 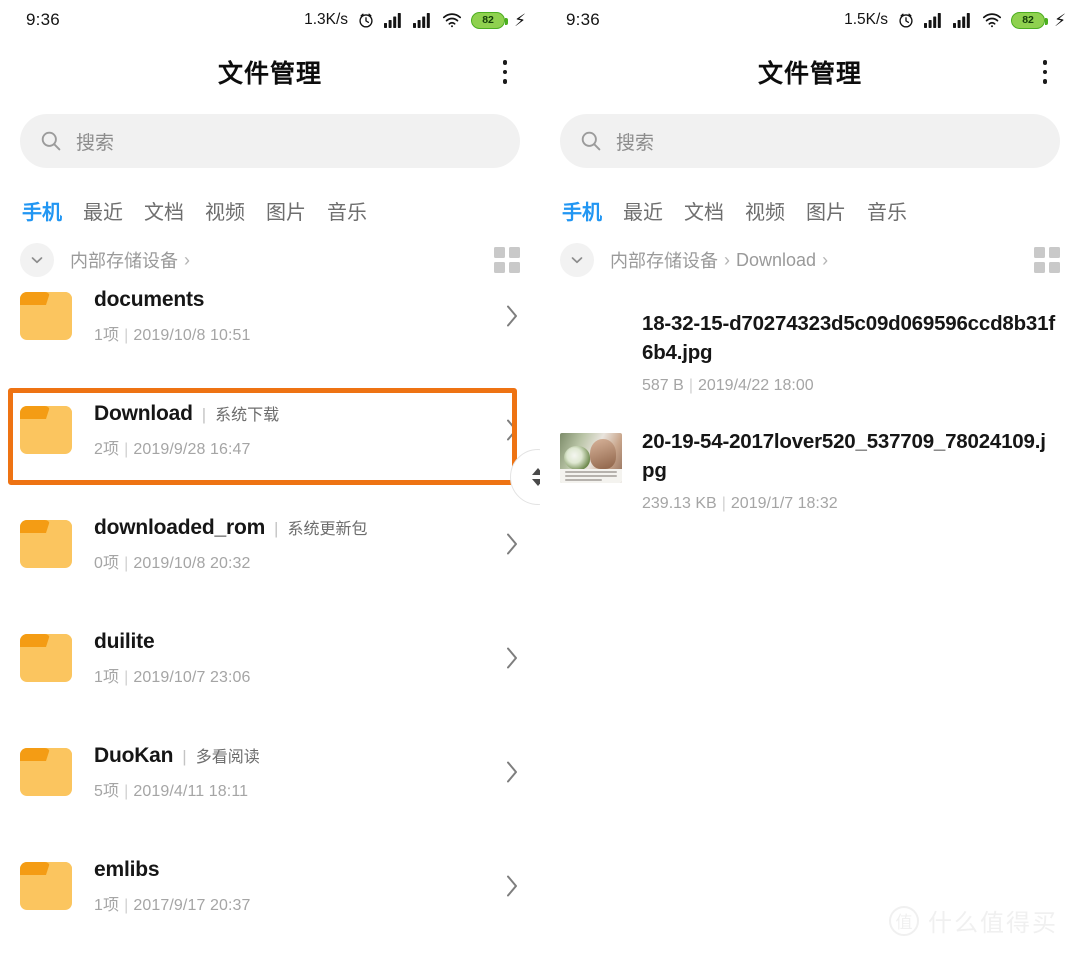 I want to click on file-meta: 239.13 KB | 2019/1/7 18:32, so click(x=740, y=504).